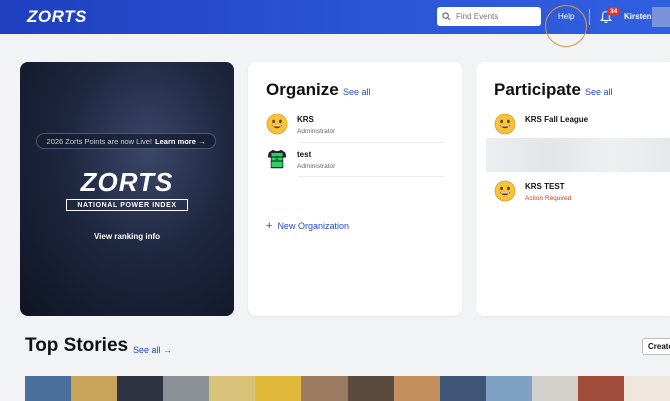 The width and height of the screenshot is (670, 401). I want to click on action-required-status: Action Required, so click(548, 198).